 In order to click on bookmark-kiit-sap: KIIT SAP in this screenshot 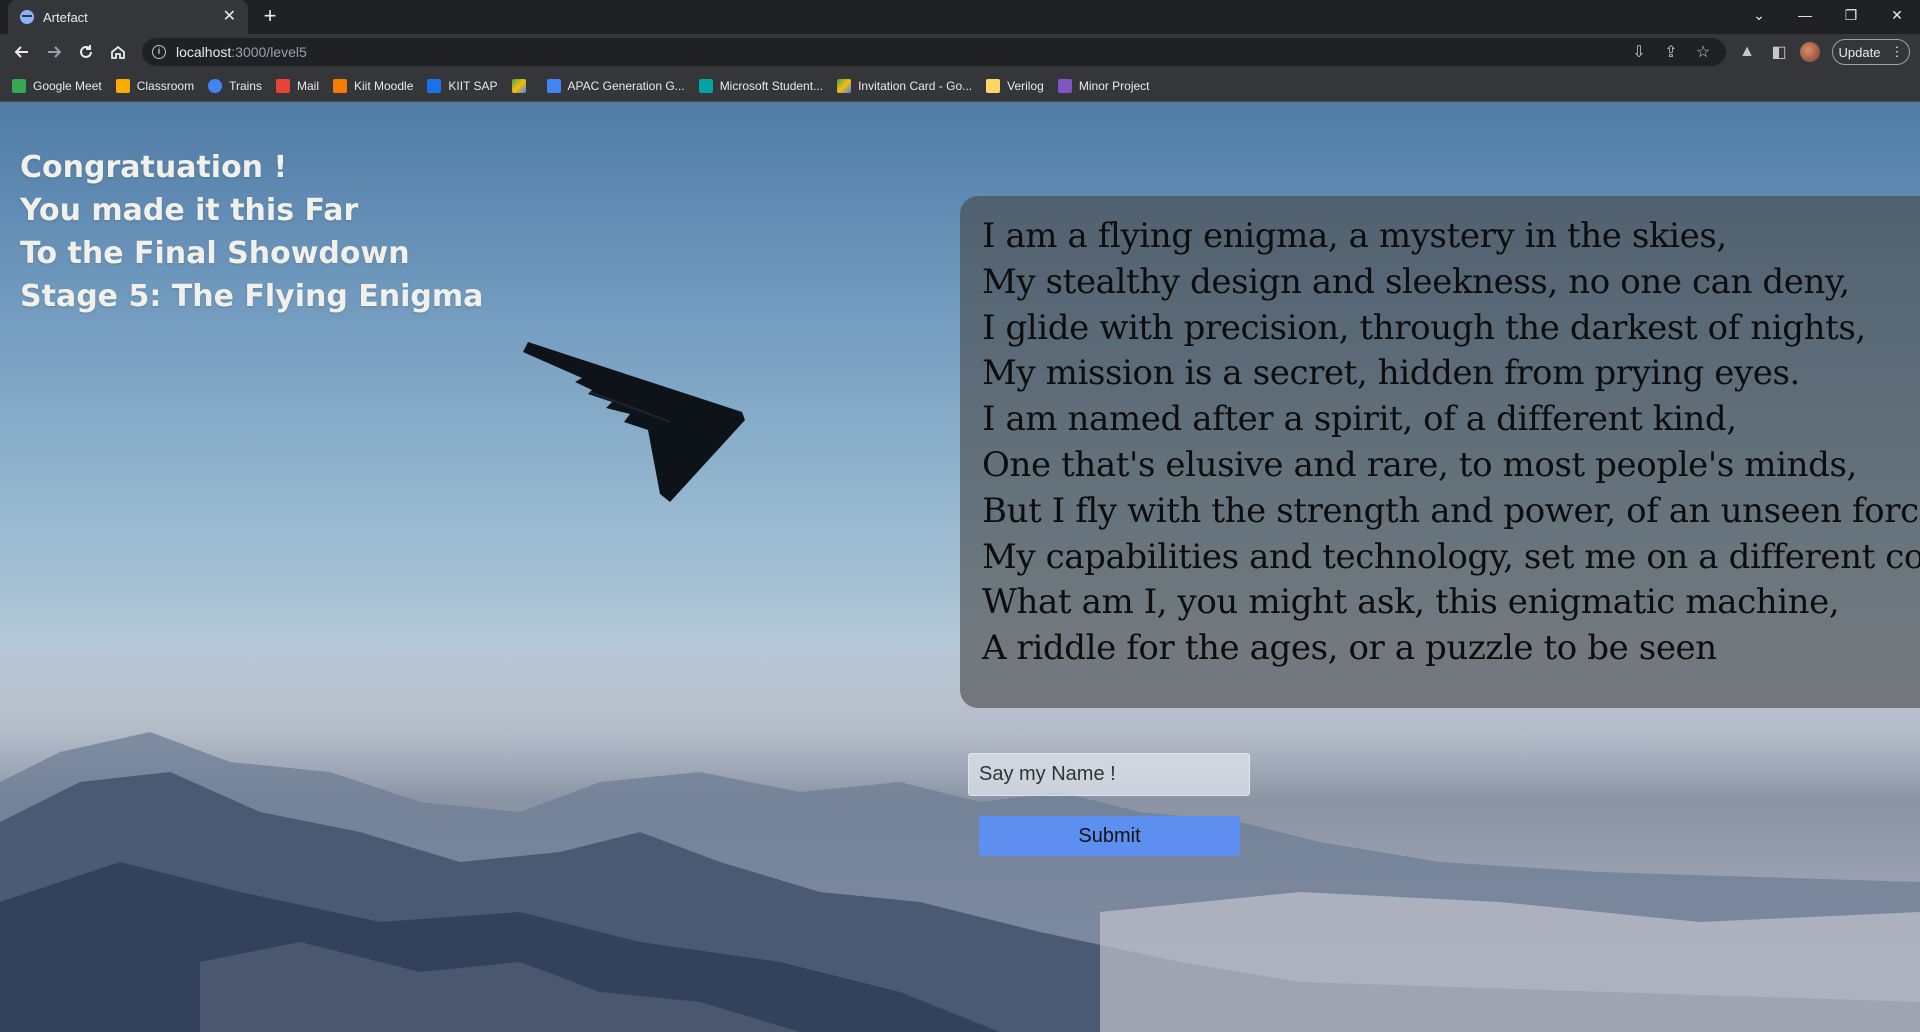, I will do `click(462, 85)`.